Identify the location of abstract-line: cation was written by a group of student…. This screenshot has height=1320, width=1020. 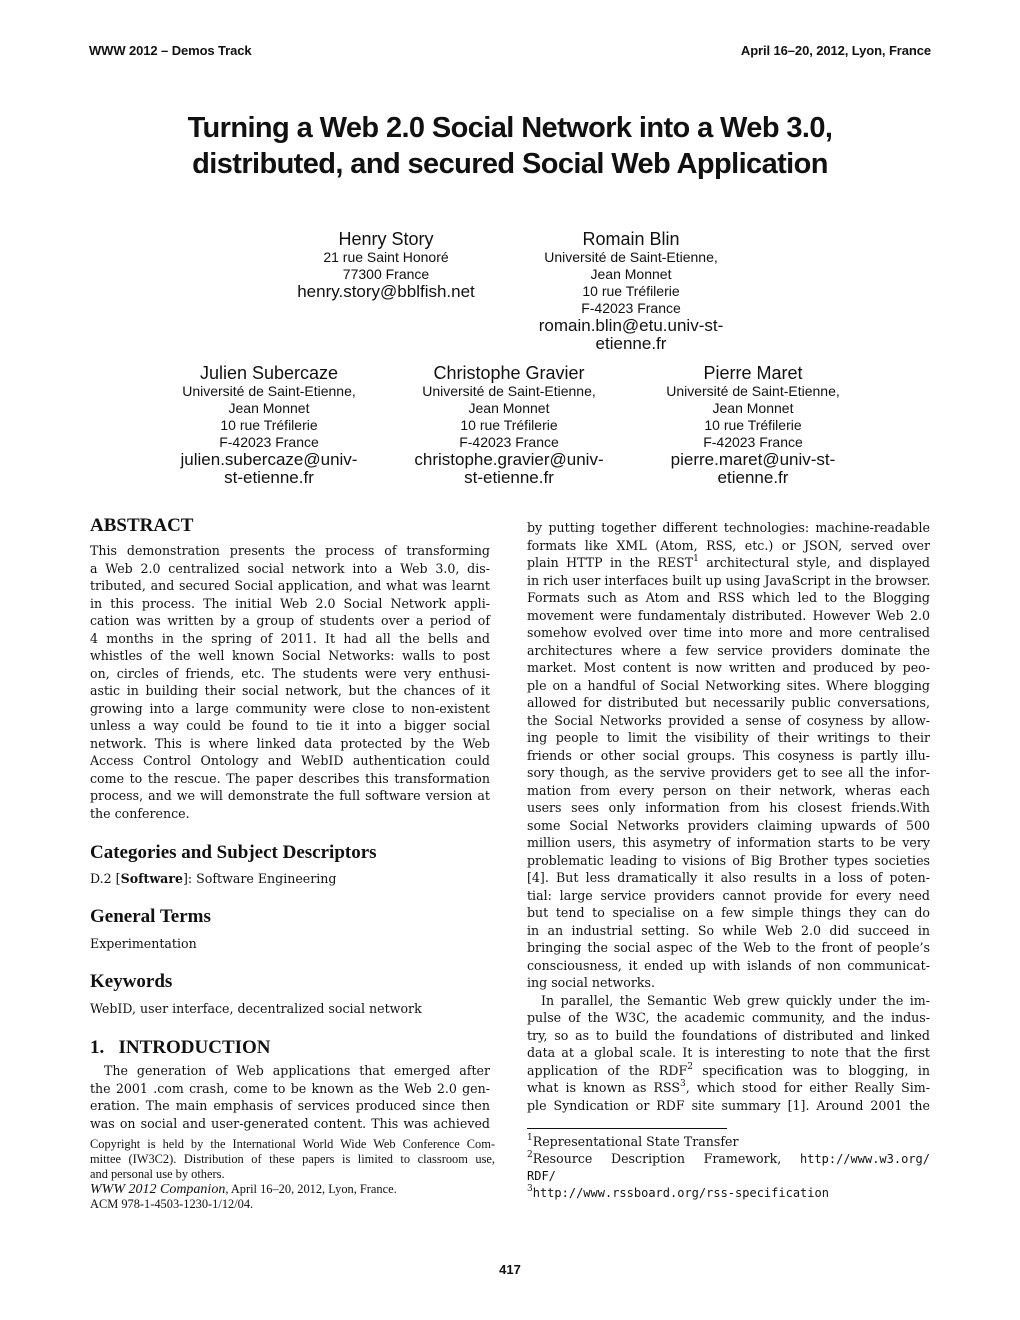
(290, 620).